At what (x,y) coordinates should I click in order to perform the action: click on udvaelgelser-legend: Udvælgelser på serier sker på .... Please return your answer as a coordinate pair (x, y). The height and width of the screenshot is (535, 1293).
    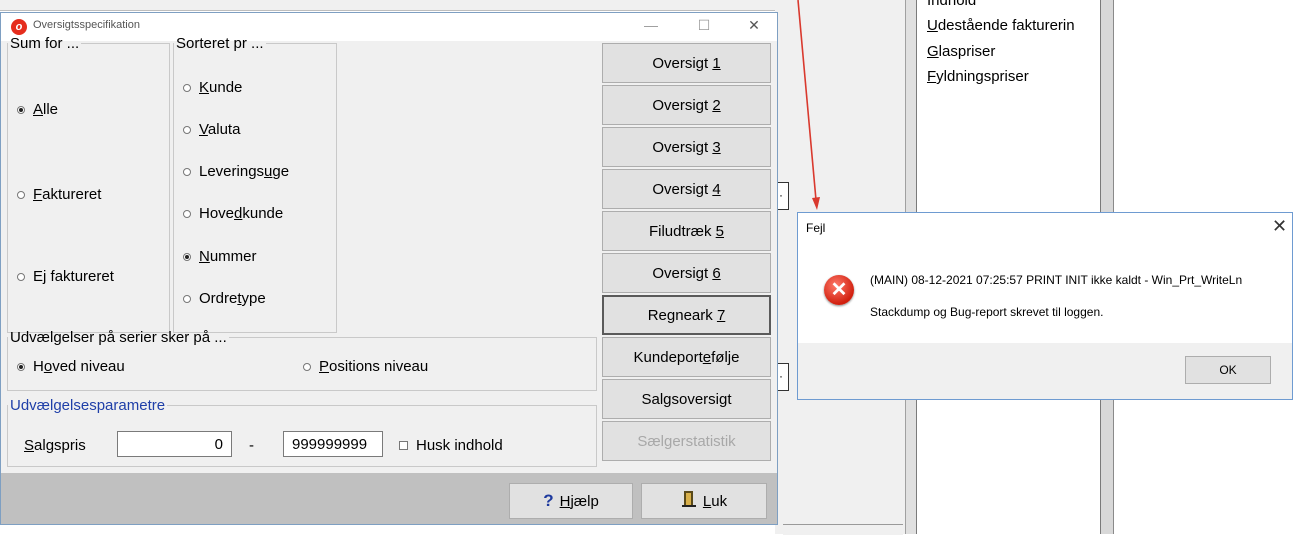
    Looking at the image, I should click on (118, 337).